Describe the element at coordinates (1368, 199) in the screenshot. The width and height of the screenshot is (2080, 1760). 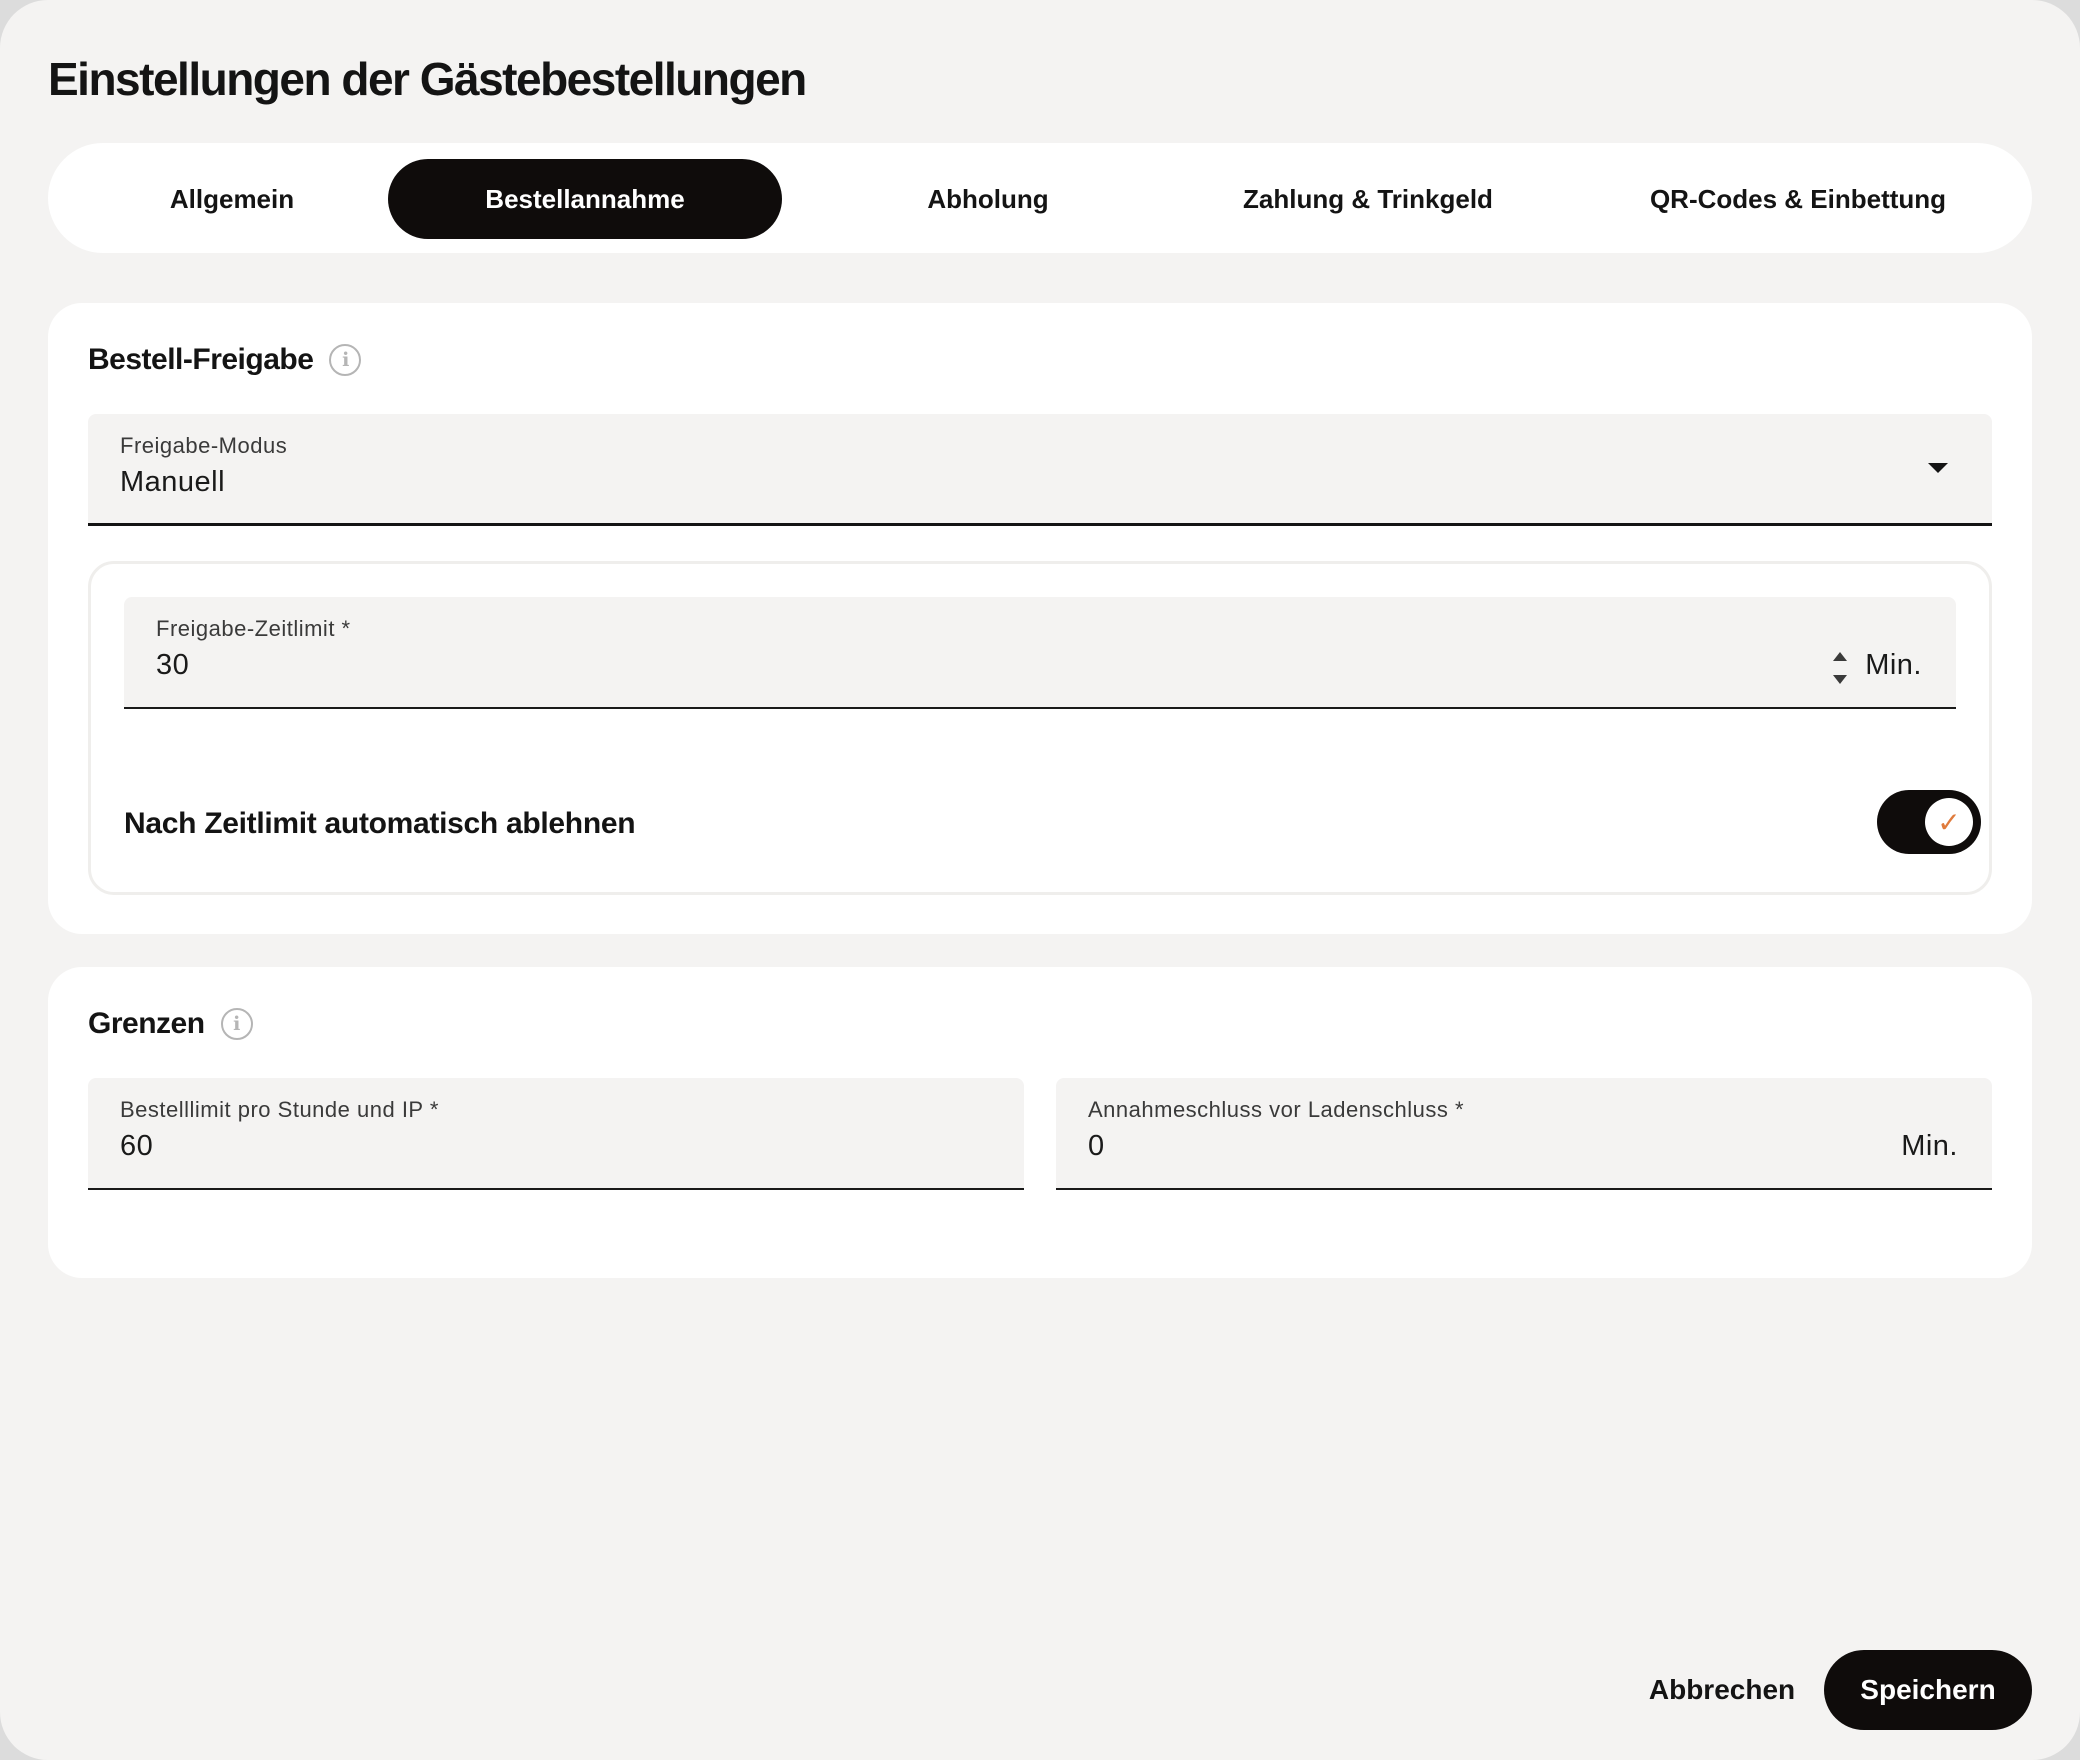
I see `tab-payment-tip: Zahlung & Trinkgeld` at that location.